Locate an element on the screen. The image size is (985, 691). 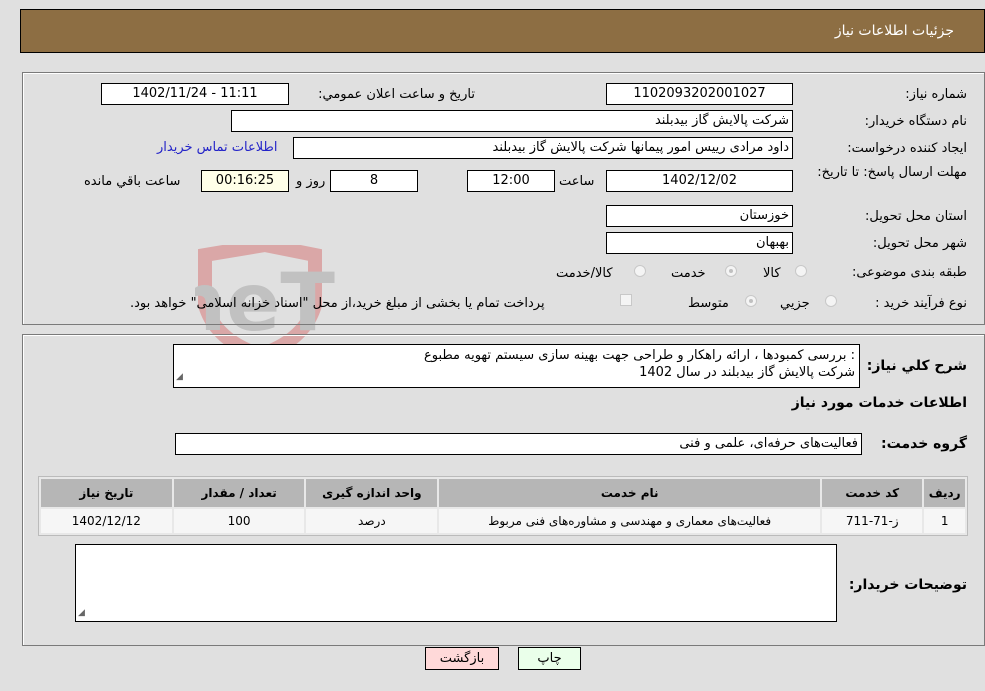
deadline-date-field: 1402/12/02 is located at coordinates (699, 181).